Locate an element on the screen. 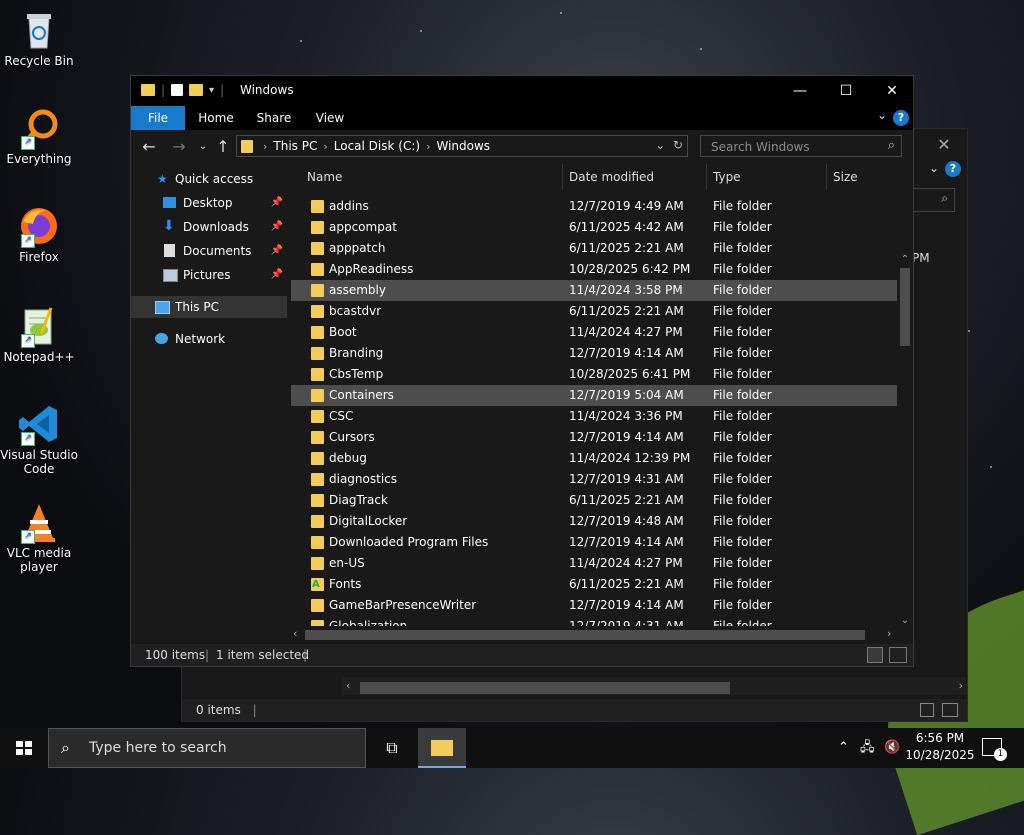 The height and width of the screenshot is (835, 1024). taskbar-search: ⌕ Type here to search is located at coordinates (207, 748).